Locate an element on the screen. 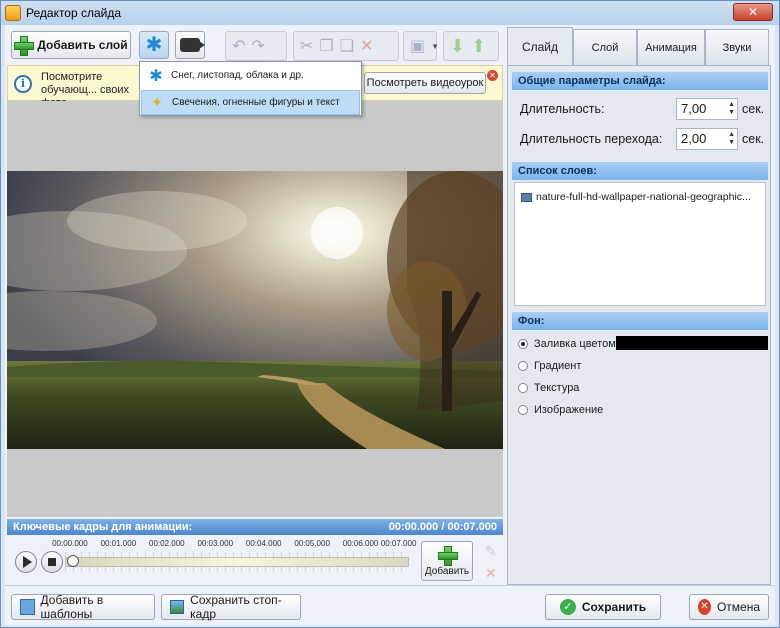 The width and height of the screenshot is (780, 628). toolbar: Добавить слой ✱ ↶ ↷ ✂ ❐ ❏ ✕ ▣ ▼ ⬇ ⬆ is located at coordinates (255, 45).